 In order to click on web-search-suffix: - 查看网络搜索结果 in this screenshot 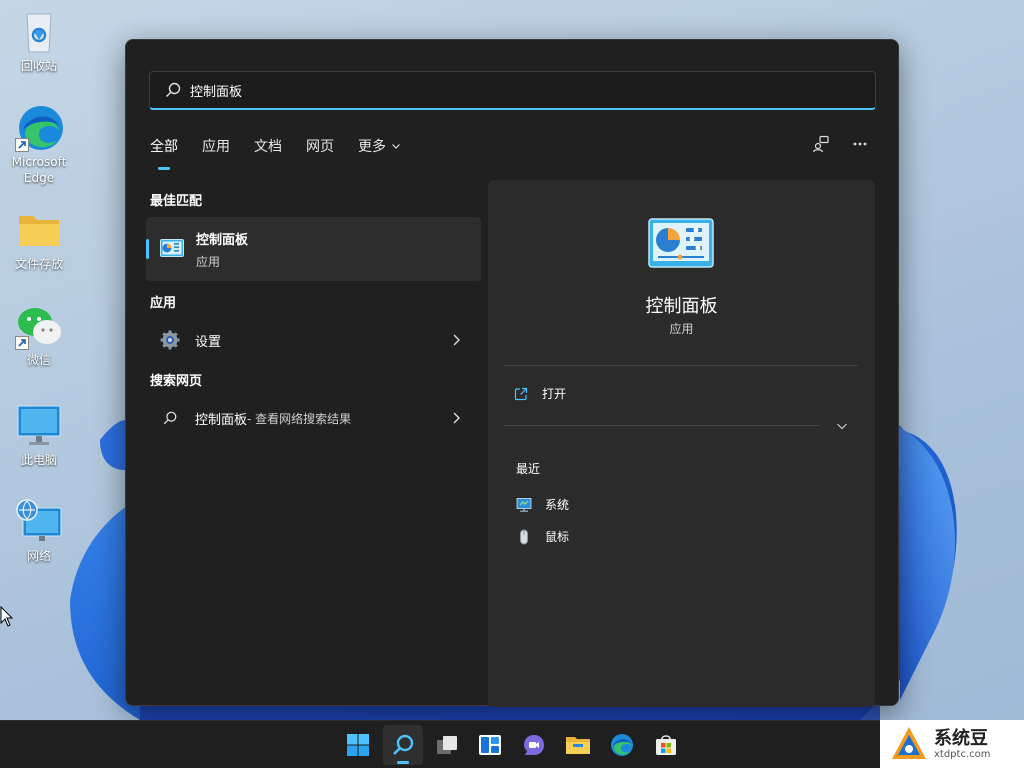, I will do `click(299, 418)`.